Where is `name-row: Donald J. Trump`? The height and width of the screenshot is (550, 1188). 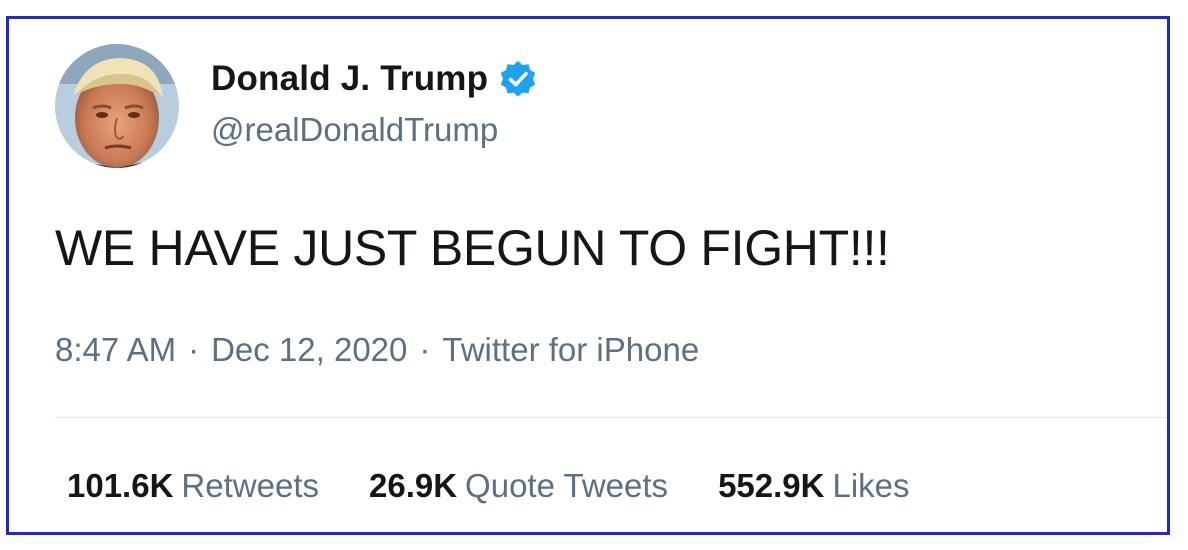
name-row: Donald J. Trump is located at coordinates (374, 79).